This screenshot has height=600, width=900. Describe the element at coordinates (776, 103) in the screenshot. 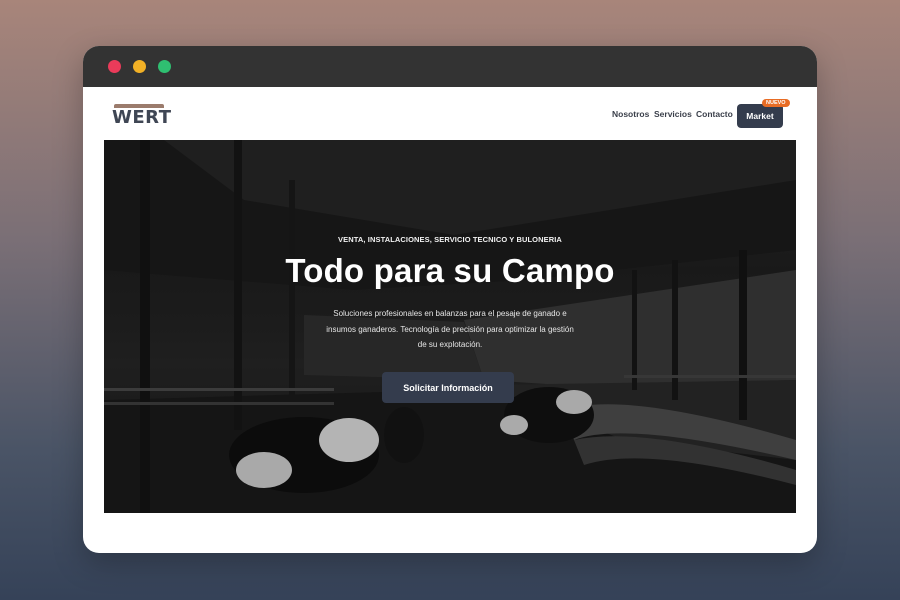

I see `new-badge: NUEVO` at that location.